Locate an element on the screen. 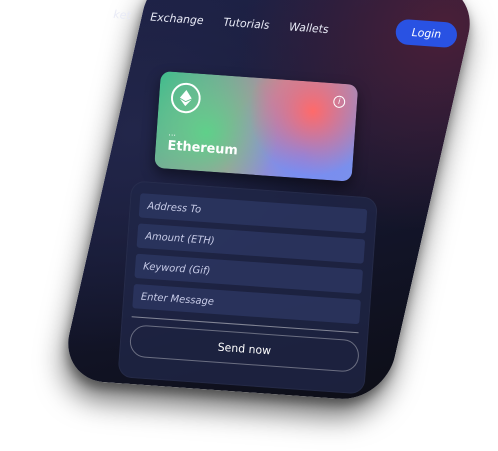 This screenshot has height=451, width=498. ethereum-icon is located at coordinates (185, 98).